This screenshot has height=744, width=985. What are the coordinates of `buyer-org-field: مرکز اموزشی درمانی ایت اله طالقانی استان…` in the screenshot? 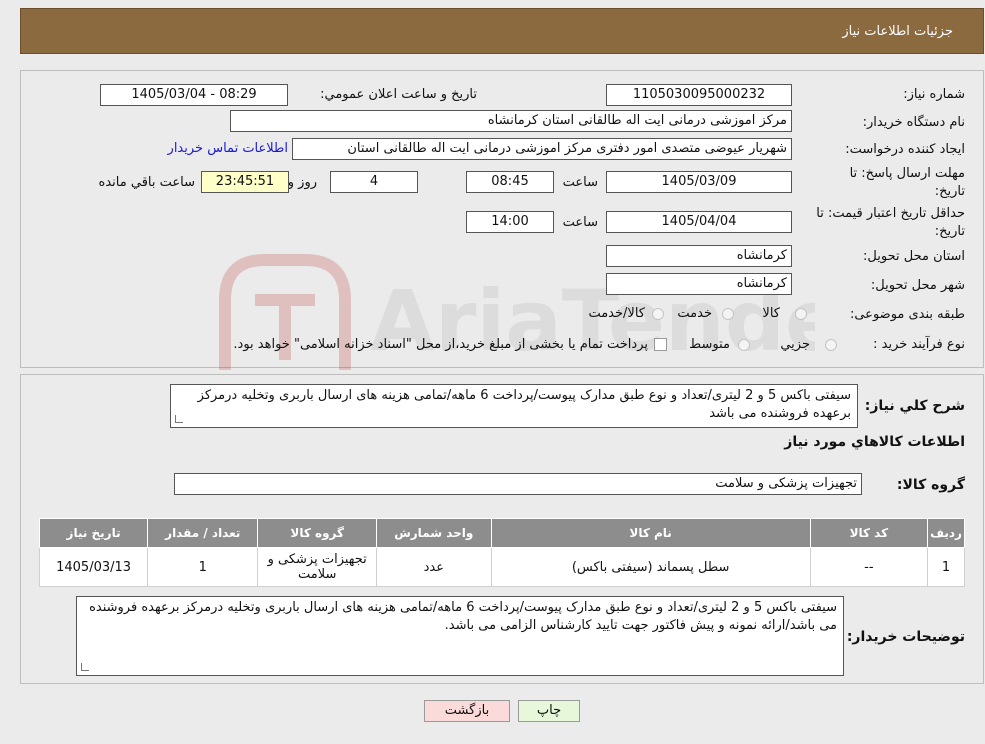 It's located at (511, 121).